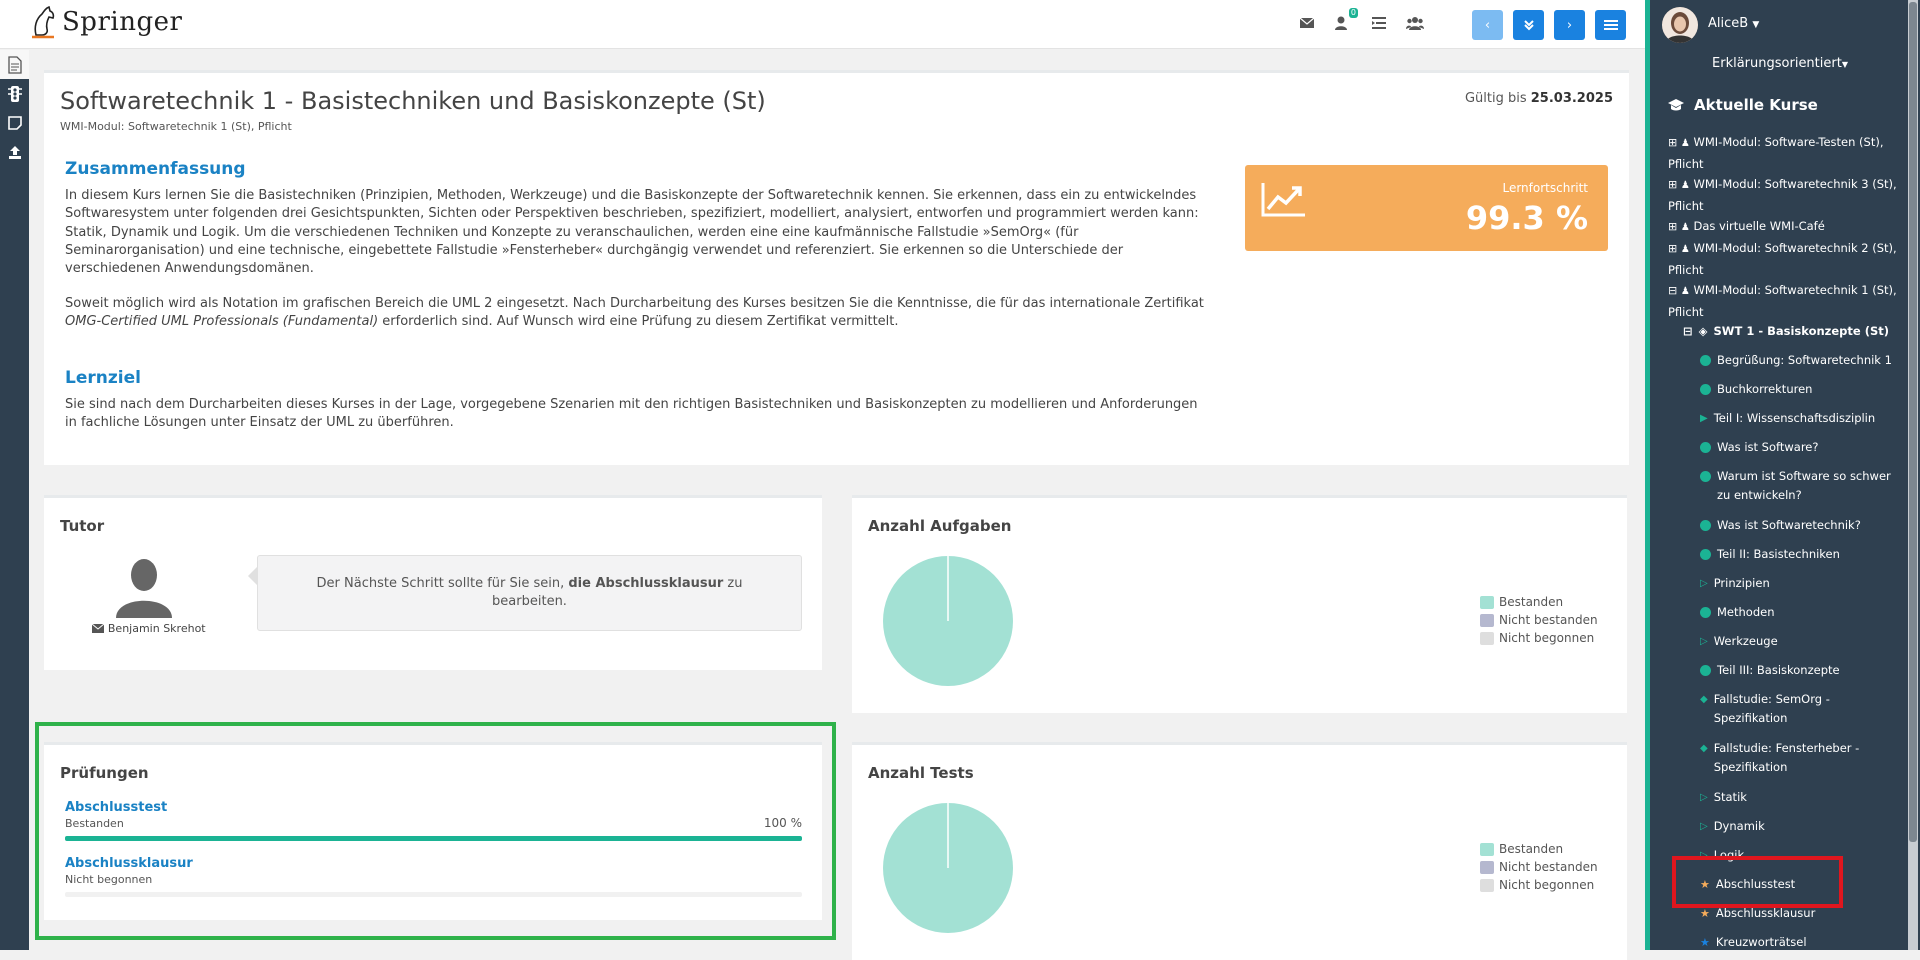 This screenshot has width=1920, height=960. I want to click on caret-down-icon: ▼, so click(1756, 25).